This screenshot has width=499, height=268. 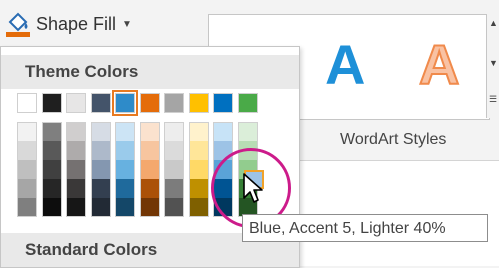 What do you see at coordinates (150, 72) in the screenshot?
I see `theme-colors-header: Theme Colors` at bounding box center [150, 72].